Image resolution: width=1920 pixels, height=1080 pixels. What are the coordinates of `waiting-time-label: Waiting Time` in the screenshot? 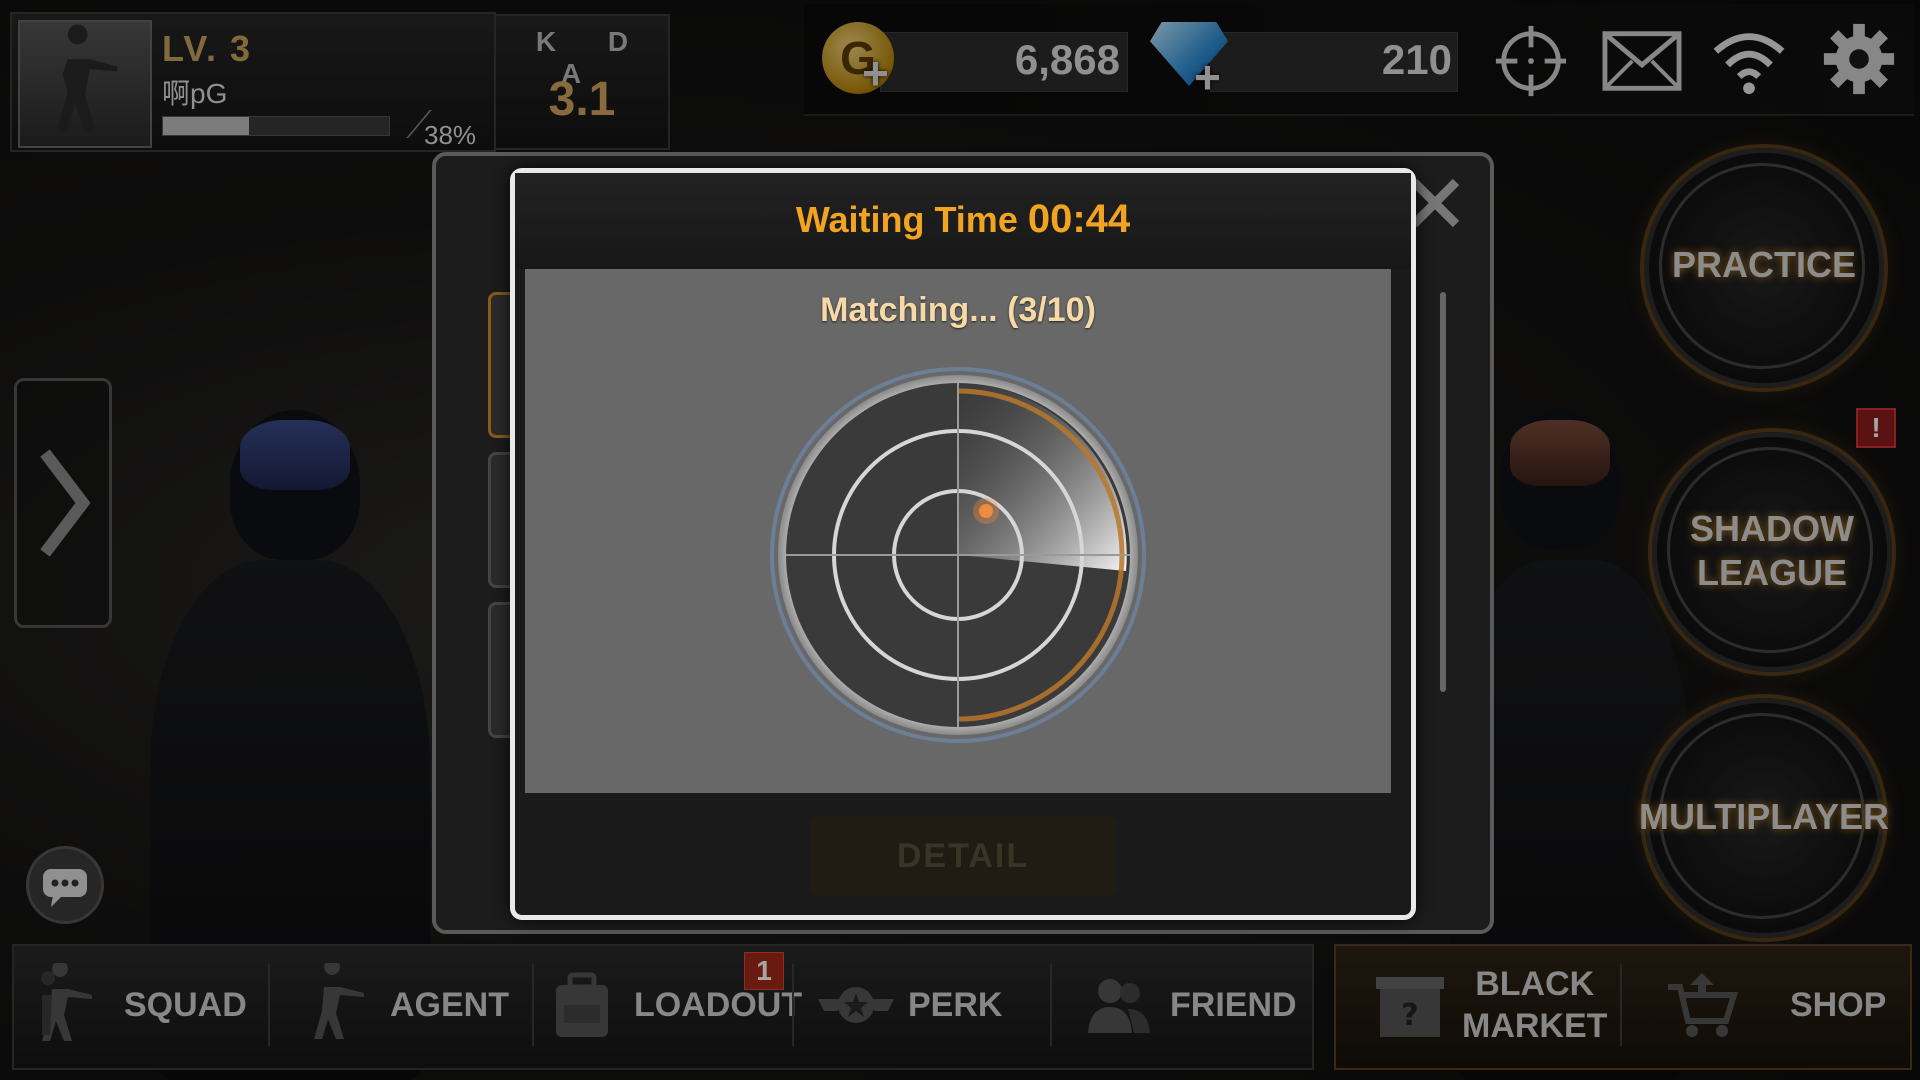 It's located at (906, 219).